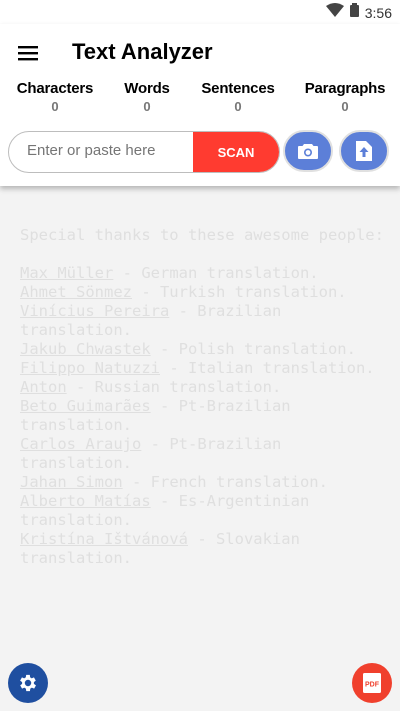 The height and width of the screenshot is (711, 400). Describe the element at coordinates (236, 152) in the screenshot. I see `scan-button: SCAN` at that location.